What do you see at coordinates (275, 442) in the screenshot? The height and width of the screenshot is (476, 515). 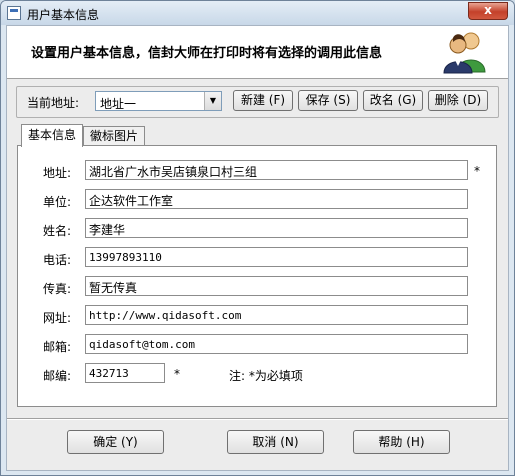 I see `cancel-button: 取消 (N)` at bounding box center [275, 442].